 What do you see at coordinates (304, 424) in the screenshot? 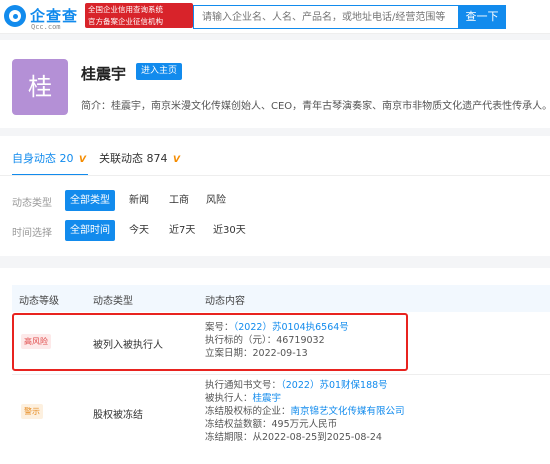
I see `detail-value: 495万元人民币` at bounding box center [304, 424].